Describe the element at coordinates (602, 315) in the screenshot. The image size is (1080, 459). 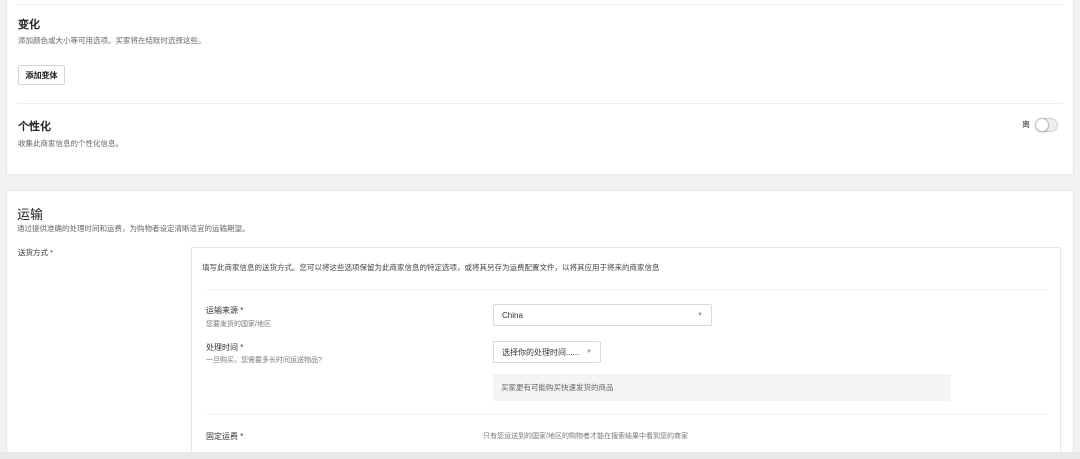
I see `origin-country-select: China ▼` at that location.